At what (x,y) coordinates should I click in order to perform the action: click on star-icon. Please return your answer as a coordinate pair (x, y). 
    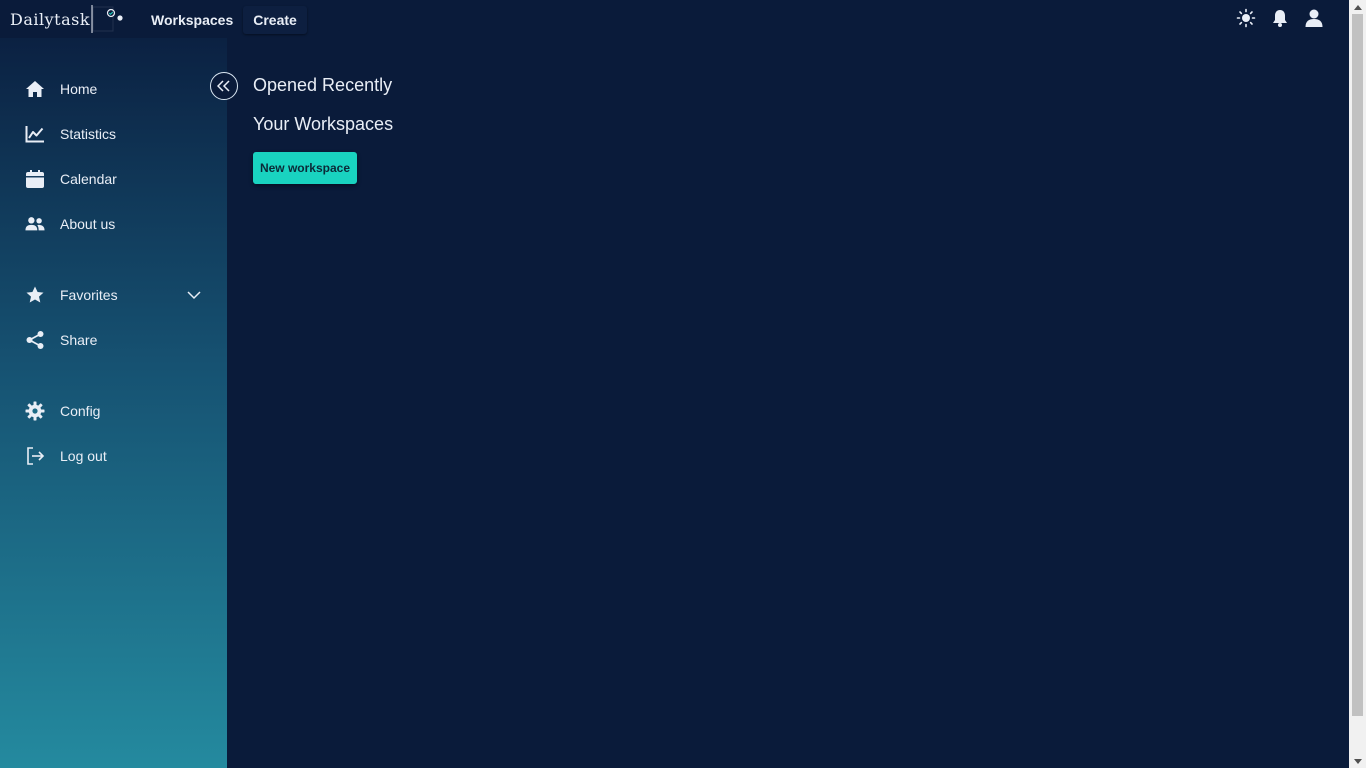
    Looking at the image, I should click on (35, 295).